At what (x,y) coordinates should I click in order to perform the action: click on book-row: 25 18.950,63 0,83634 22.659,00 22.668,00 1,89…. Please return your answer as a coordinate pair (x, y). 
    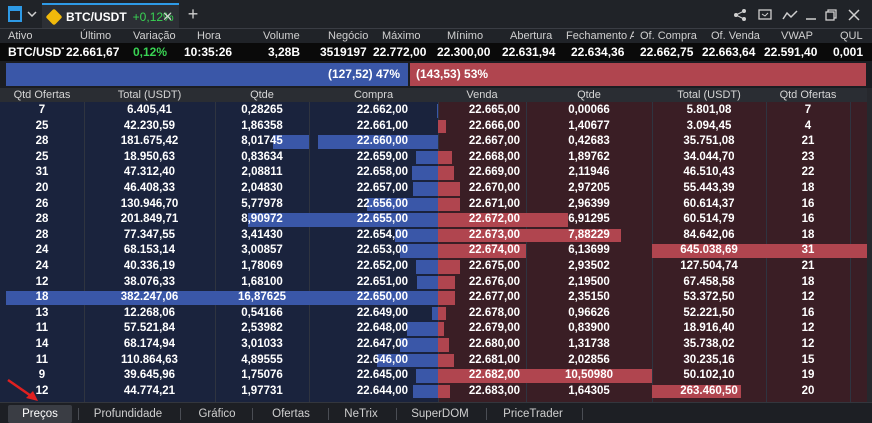
    Looking at the image, I should click on (433, 158).